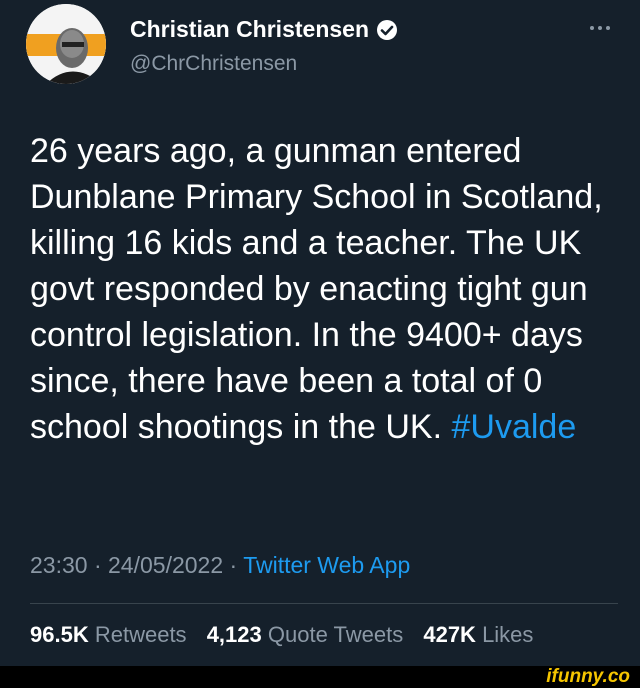 This screenshot has width=640, height=688. Describe the element at coordinates (513, 427) in the screenshot. I see `hashtag-link: #Uvalde` at that location.